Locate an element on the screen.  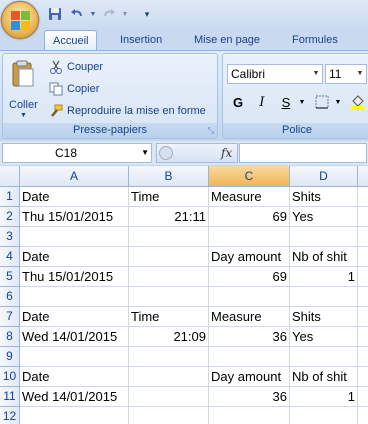
cell-a12 is located at coordinates (74, 415).